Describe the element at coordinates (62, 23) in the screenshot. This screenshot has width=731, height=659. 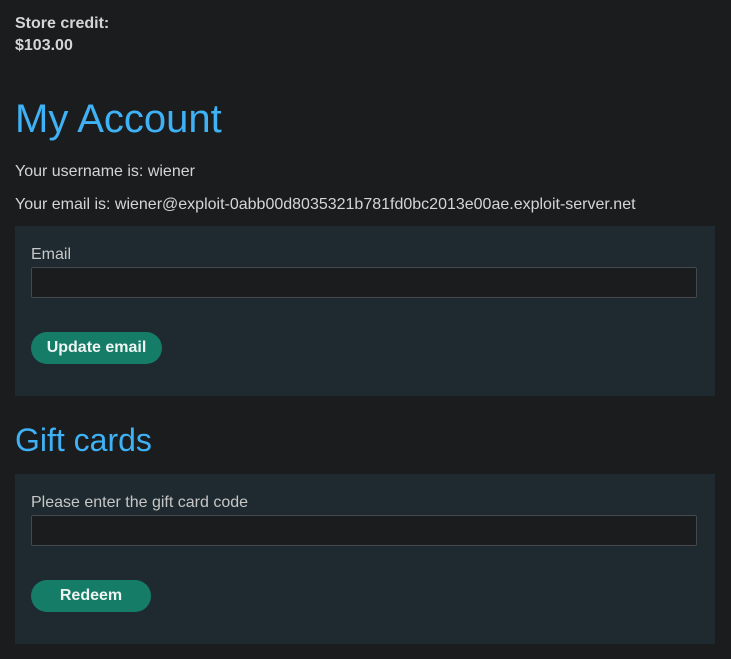
I see `store-credit-label: Store credit:` at that location.